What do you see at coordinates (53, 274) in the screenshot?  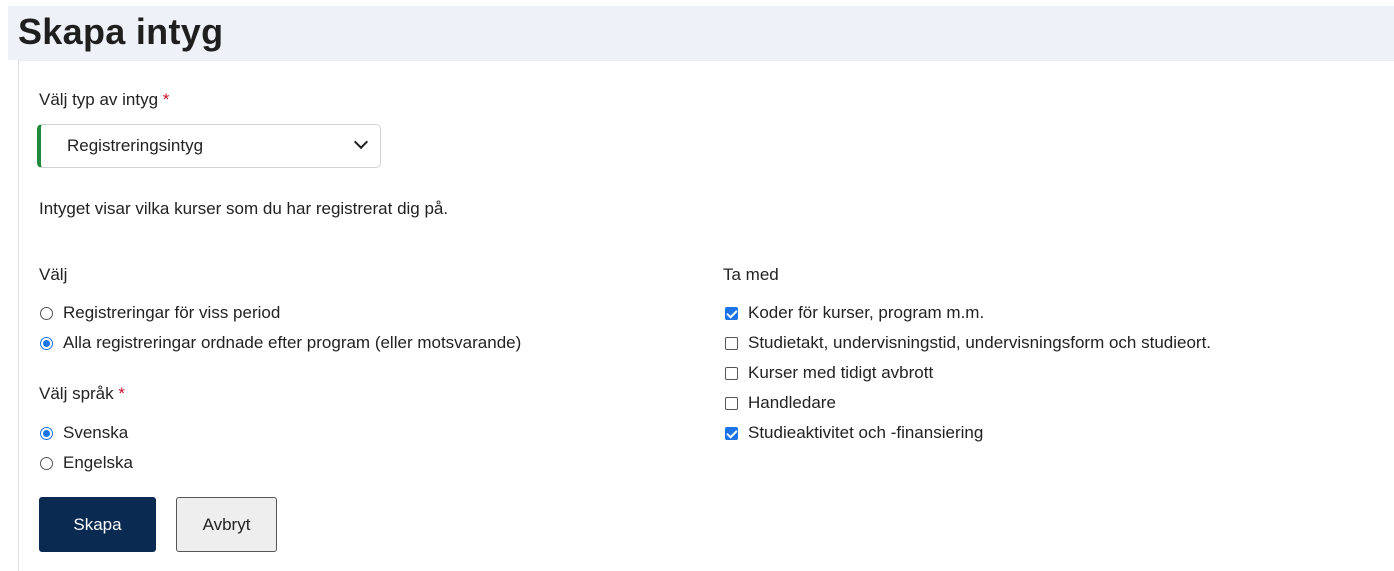 I see `choose-label: Välj` at bounding box center [53, 274].